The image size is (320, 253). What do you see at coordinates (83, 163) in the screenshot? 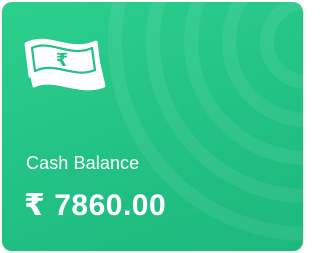
I see `cash-balance-label: Cash Balance` at bounding box center [83, 163].